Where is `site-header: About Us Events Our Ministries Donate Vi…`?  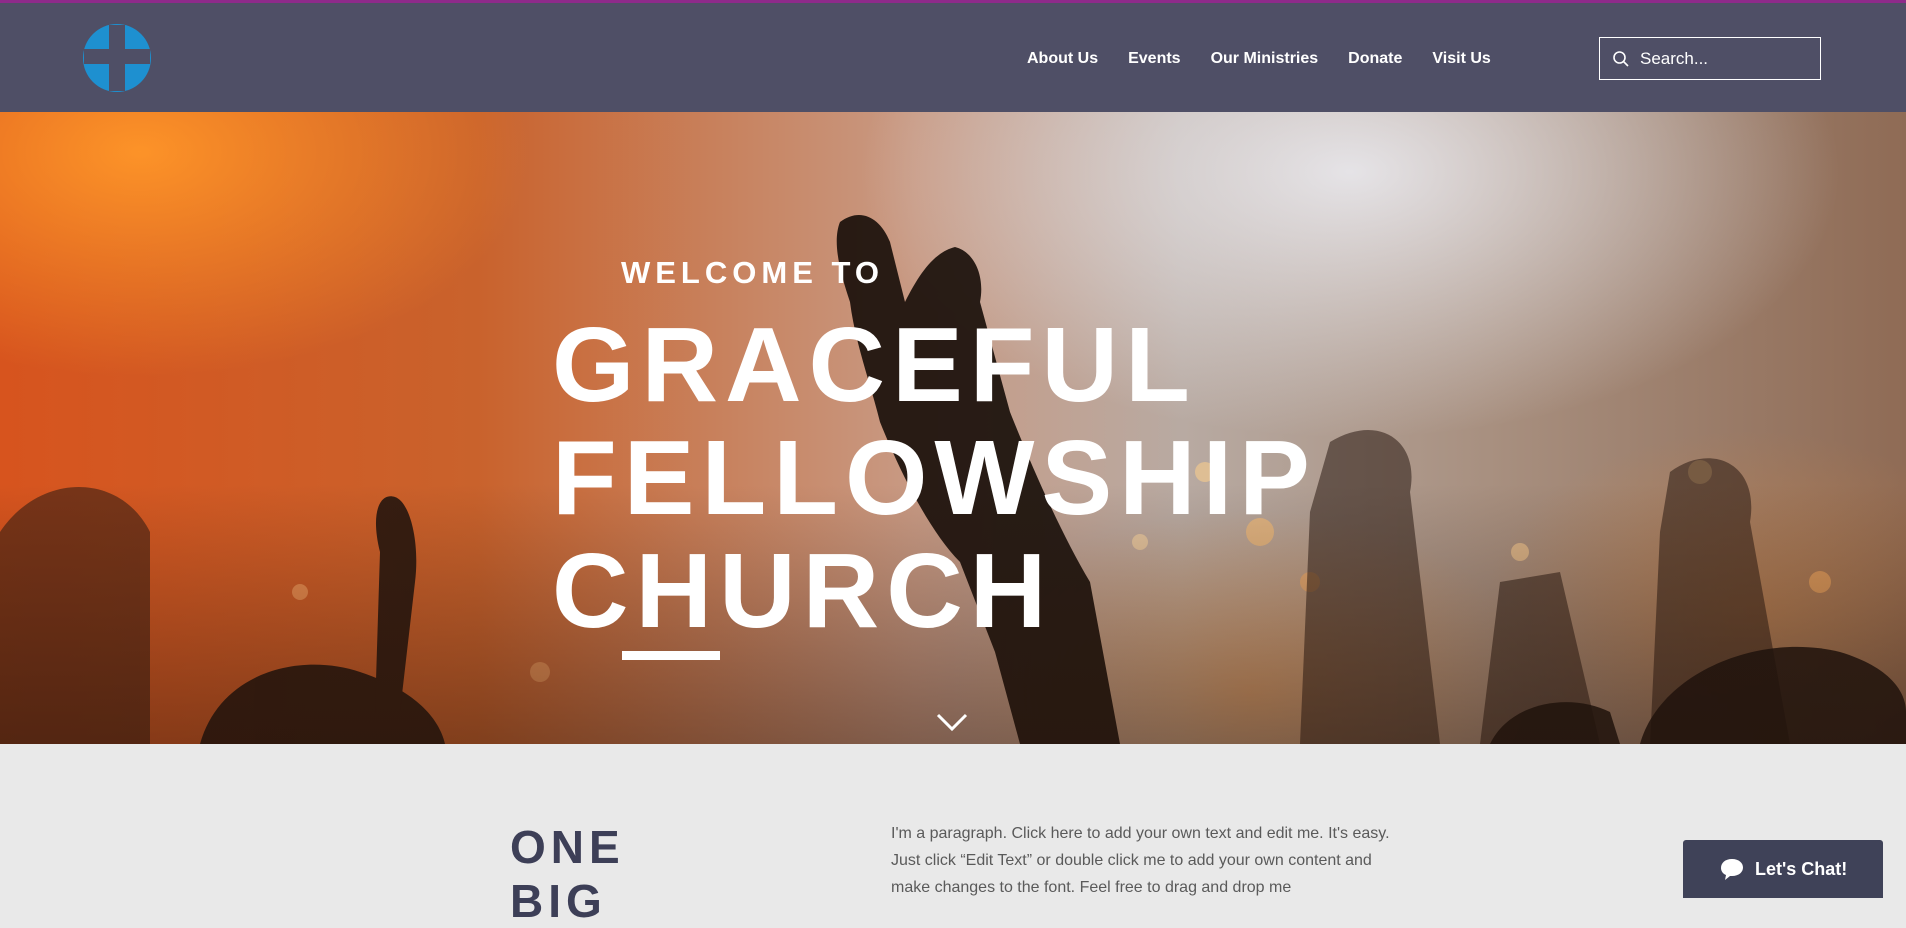 site-header: About Us Events Our Ministries Donate Vi… is located at coordinates (953, 57).